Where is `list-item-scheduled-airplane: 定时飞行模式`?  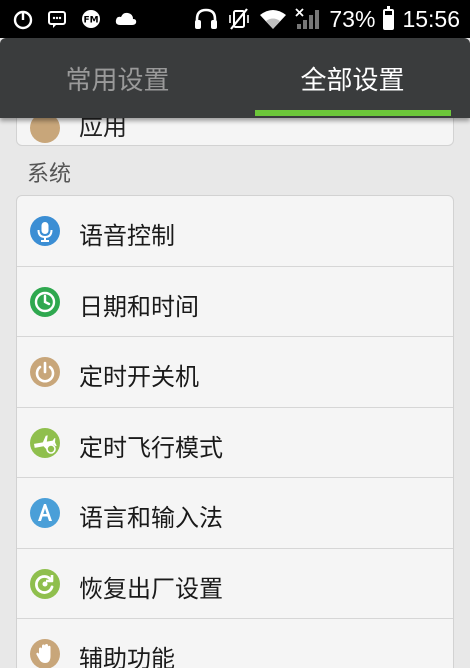 list-item-scheduled-airplane: 定时飞行模式 is located at coordinates (235, 443).